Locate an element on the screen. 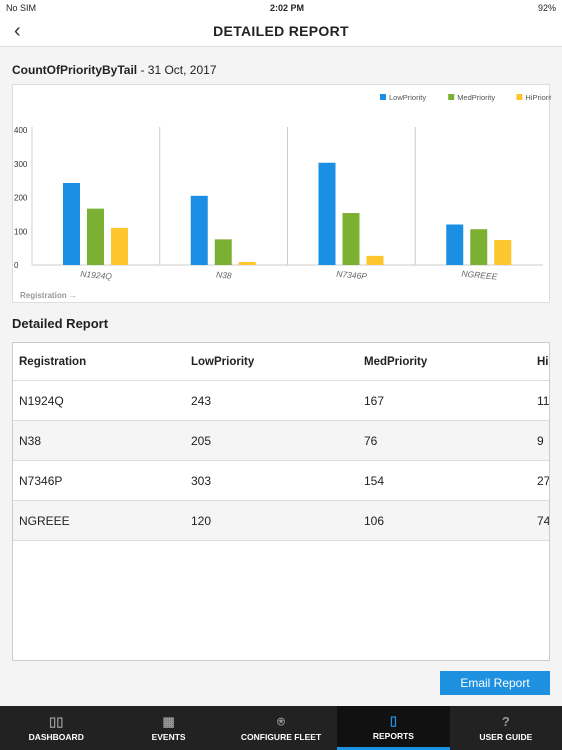 The image size is (562, 750). report-date: - 31 Oct, 2017 is located at coordinates (177, 70).